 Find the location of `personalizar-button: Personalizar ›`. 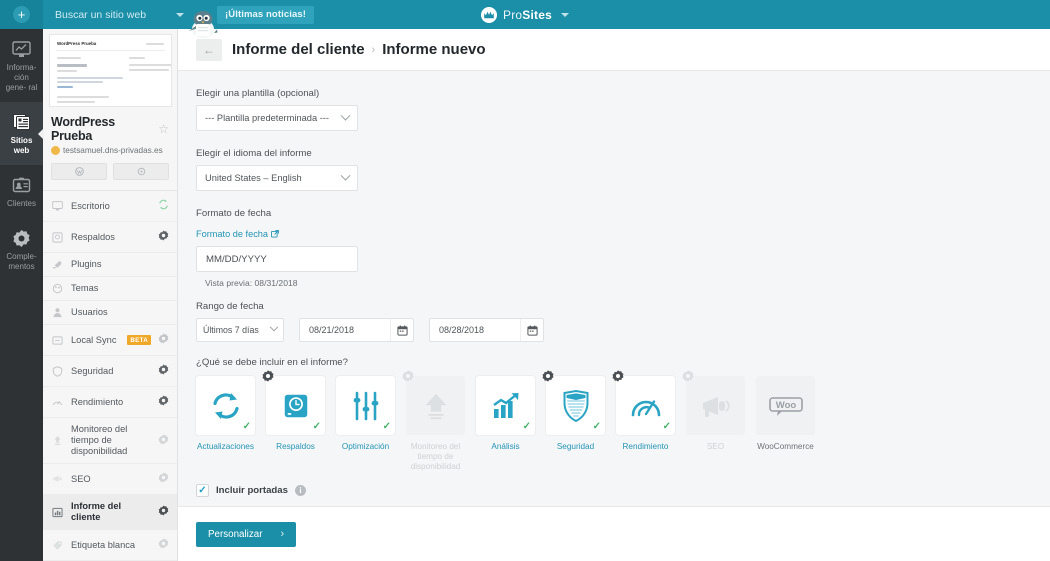

personalizar-button: Personalizar › is located at coordinates (246, 534).